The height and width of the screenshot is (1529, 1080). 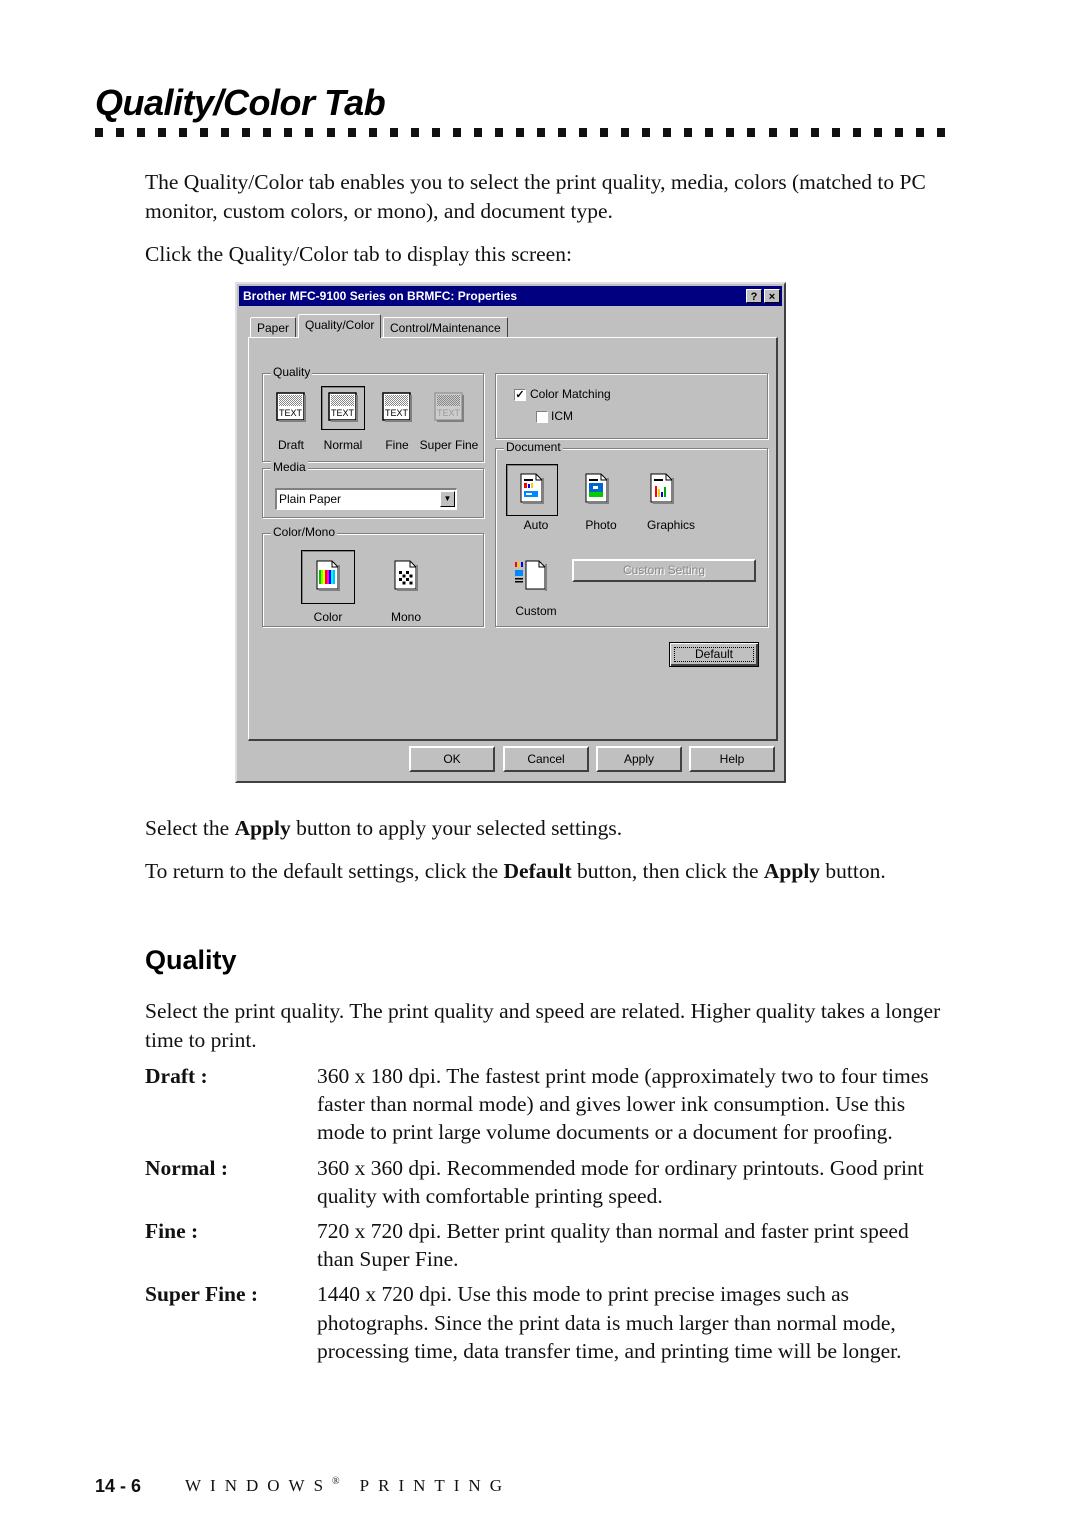 What do you see at coordinates (639, 759) in the screenshot?
I see `apply-button: Apply` at bounding box center [639, 759].